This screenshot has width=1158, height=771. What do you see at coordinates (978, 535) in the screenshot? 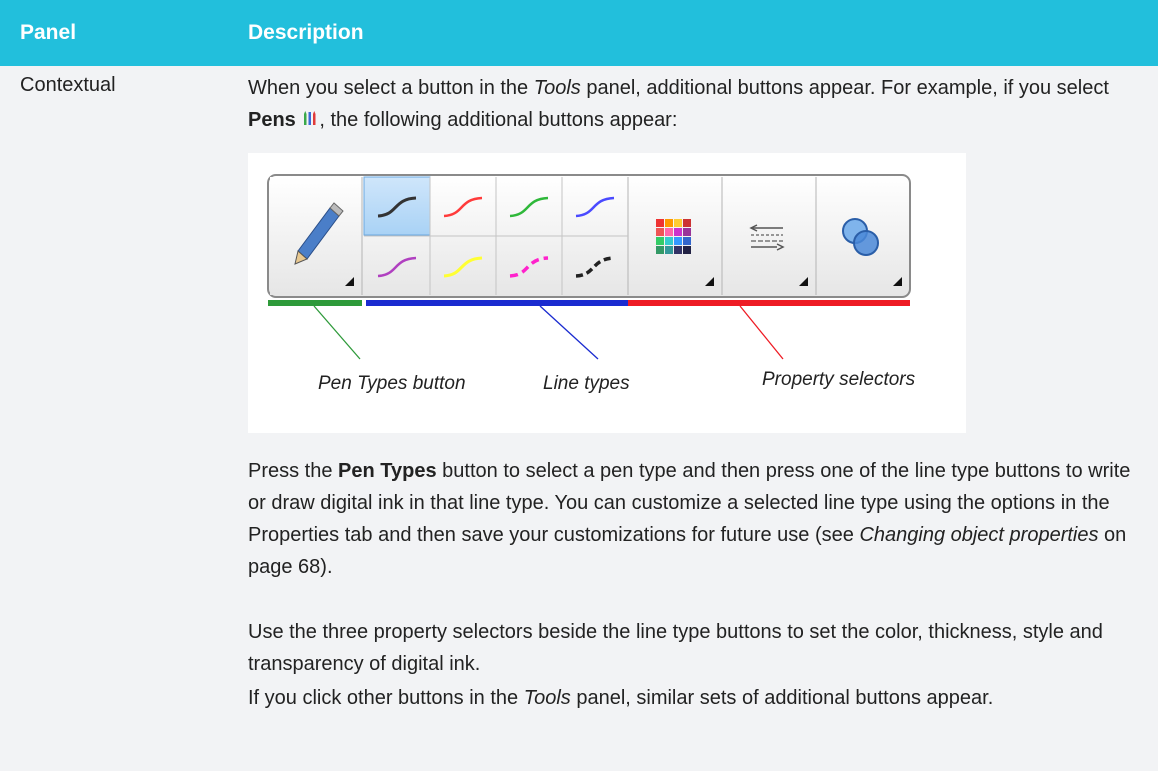
I see `cross-reference-link: Changing object properties` at bounding box center [978, 535].